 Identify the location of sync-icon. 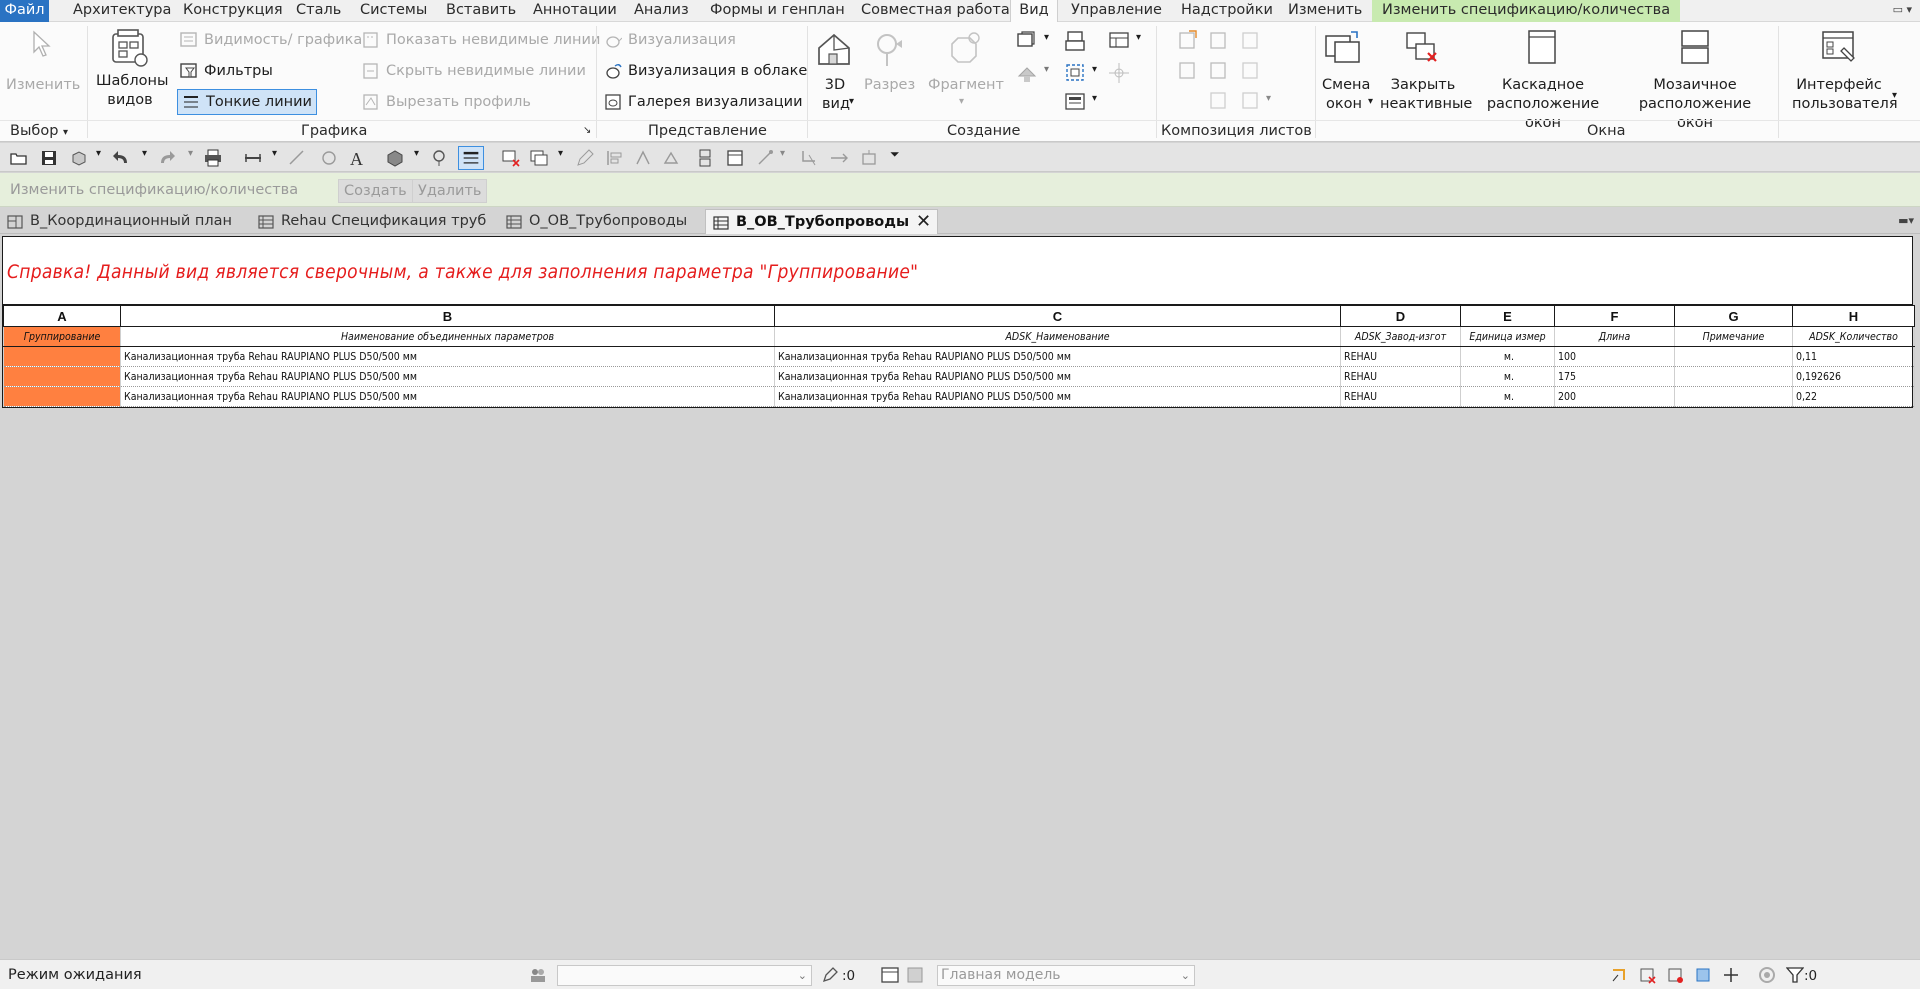
(79, 158).